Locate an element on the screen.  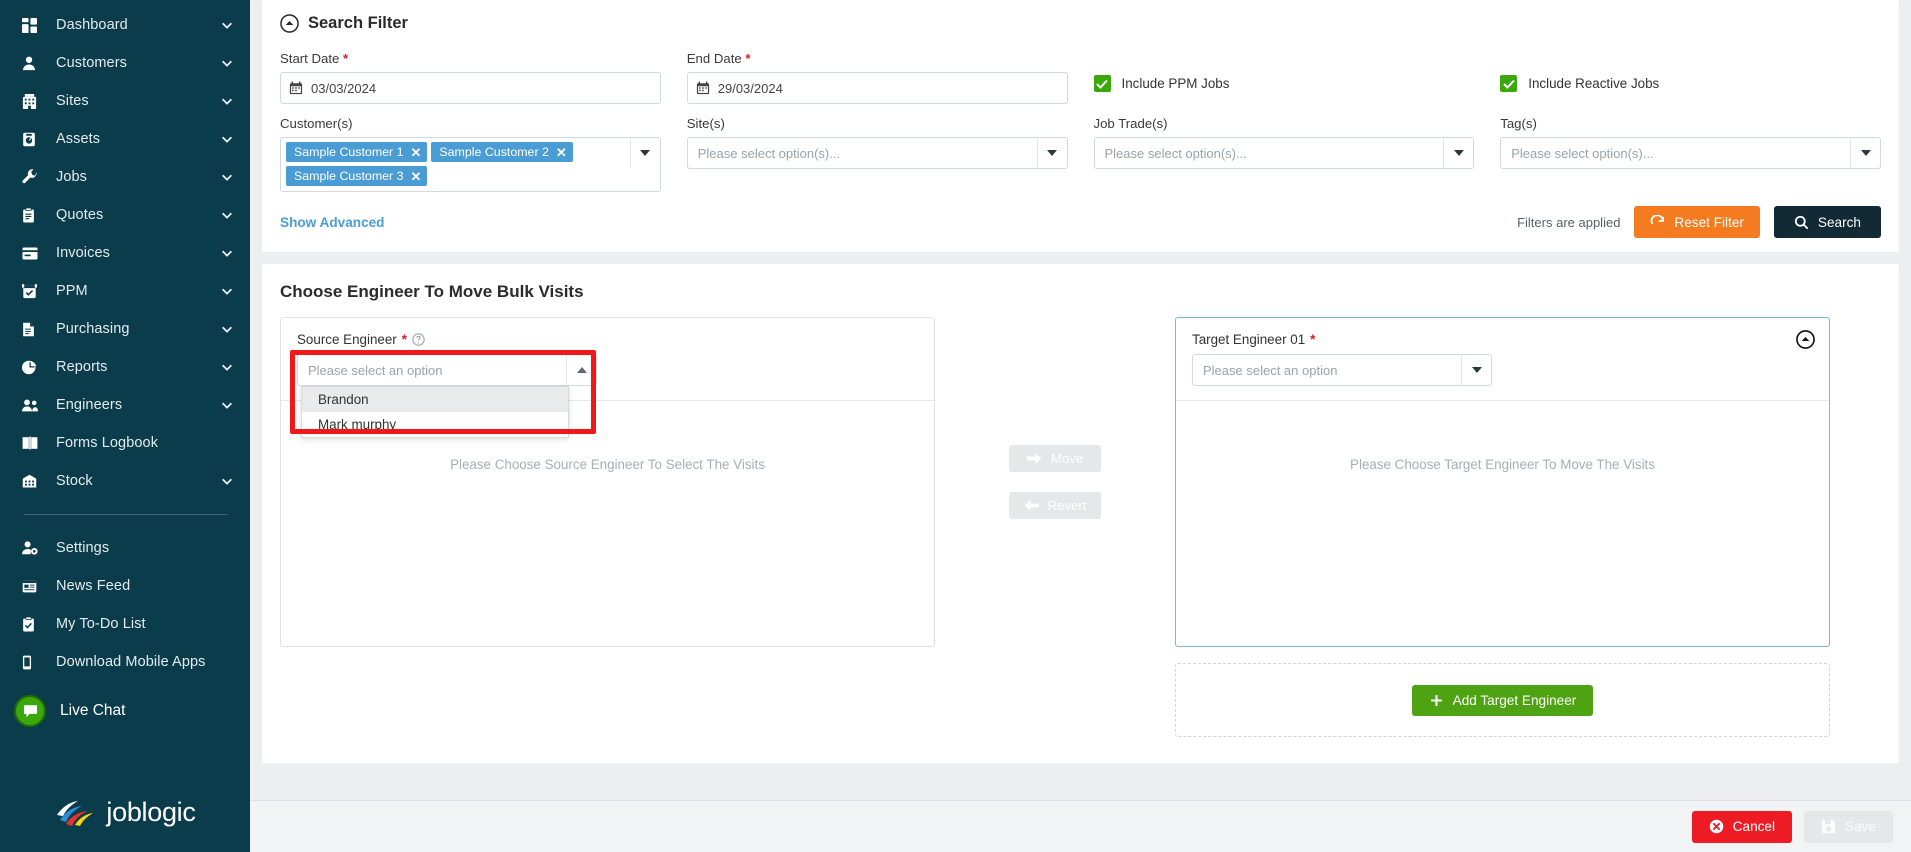
sidebar-item-sites: Sites is located at coordinates (125, 101).